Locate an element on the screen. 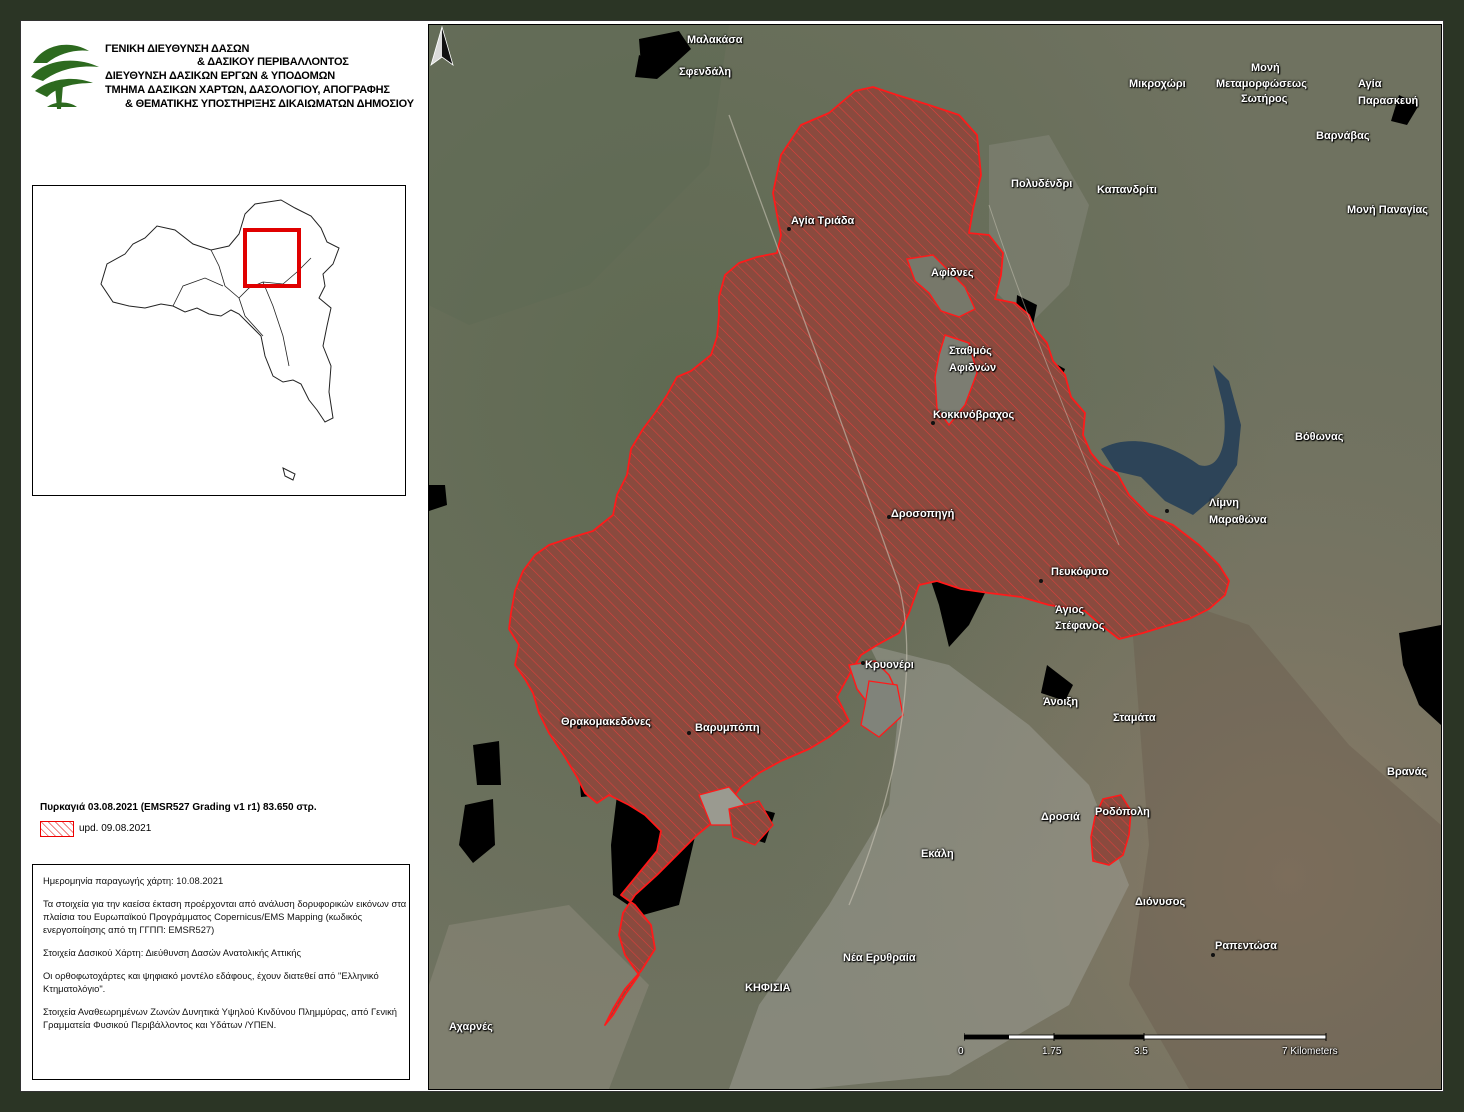 This screenshot has height=1112, width=1464. place-label-metamorfoseos: Μεταμορφώσεως is located at coordinates (1261, 84).